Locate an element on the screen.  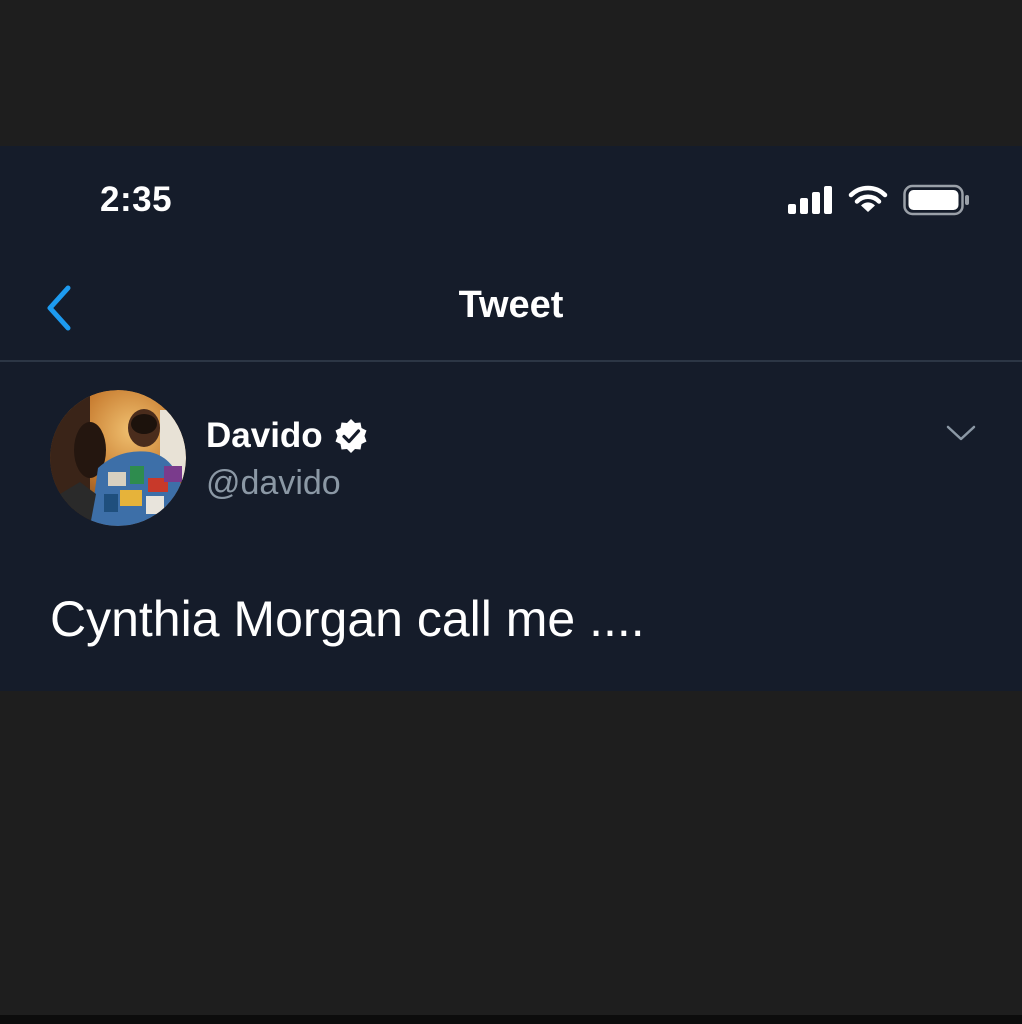
letterbox-bottom-edge is located at coordinates (511, 1019).